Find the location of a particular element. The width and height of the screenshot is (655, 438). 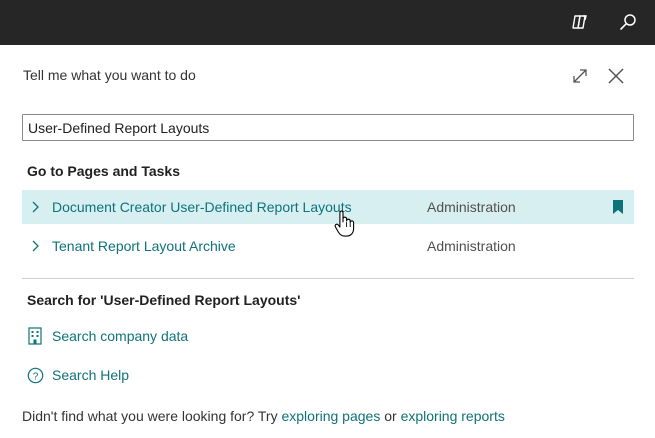

copilot-icon is located at coordinates (579, 22).